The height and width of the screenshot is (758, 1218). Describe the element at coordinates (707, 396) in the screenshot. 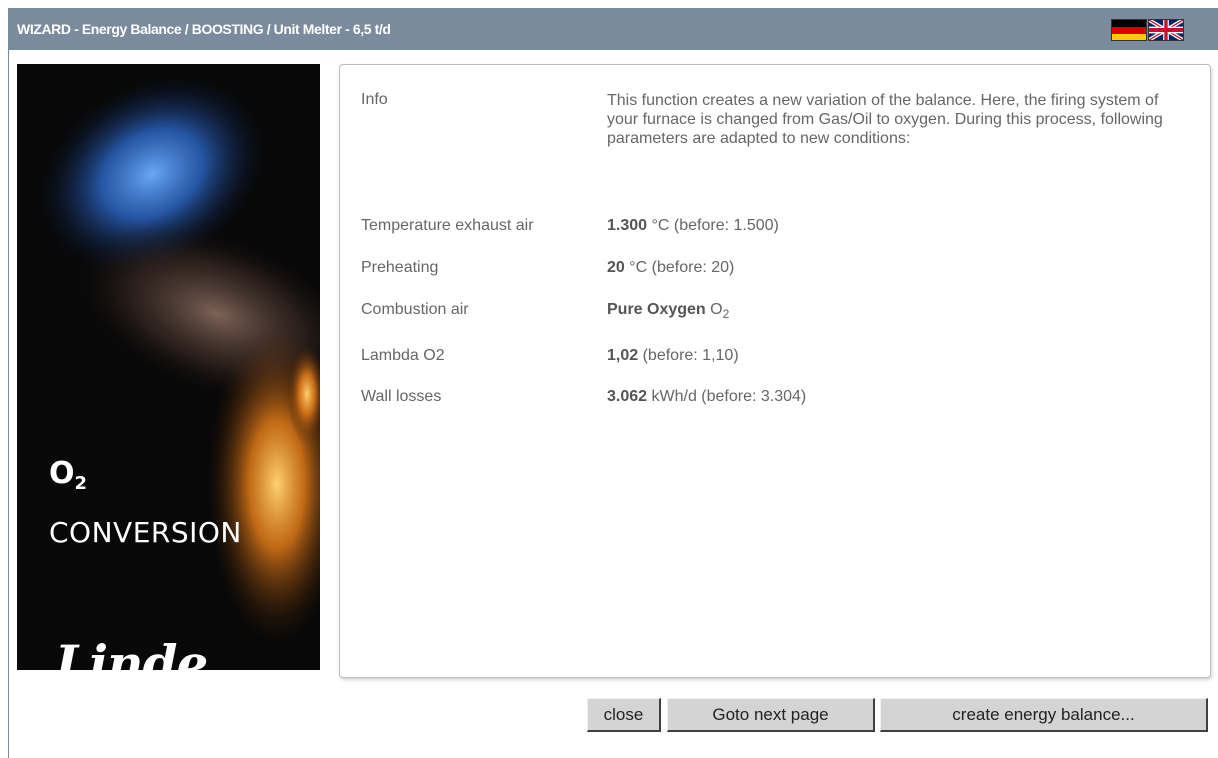

I see `param-value: 3.062 kWh/d (before: 3.304)` at that location.